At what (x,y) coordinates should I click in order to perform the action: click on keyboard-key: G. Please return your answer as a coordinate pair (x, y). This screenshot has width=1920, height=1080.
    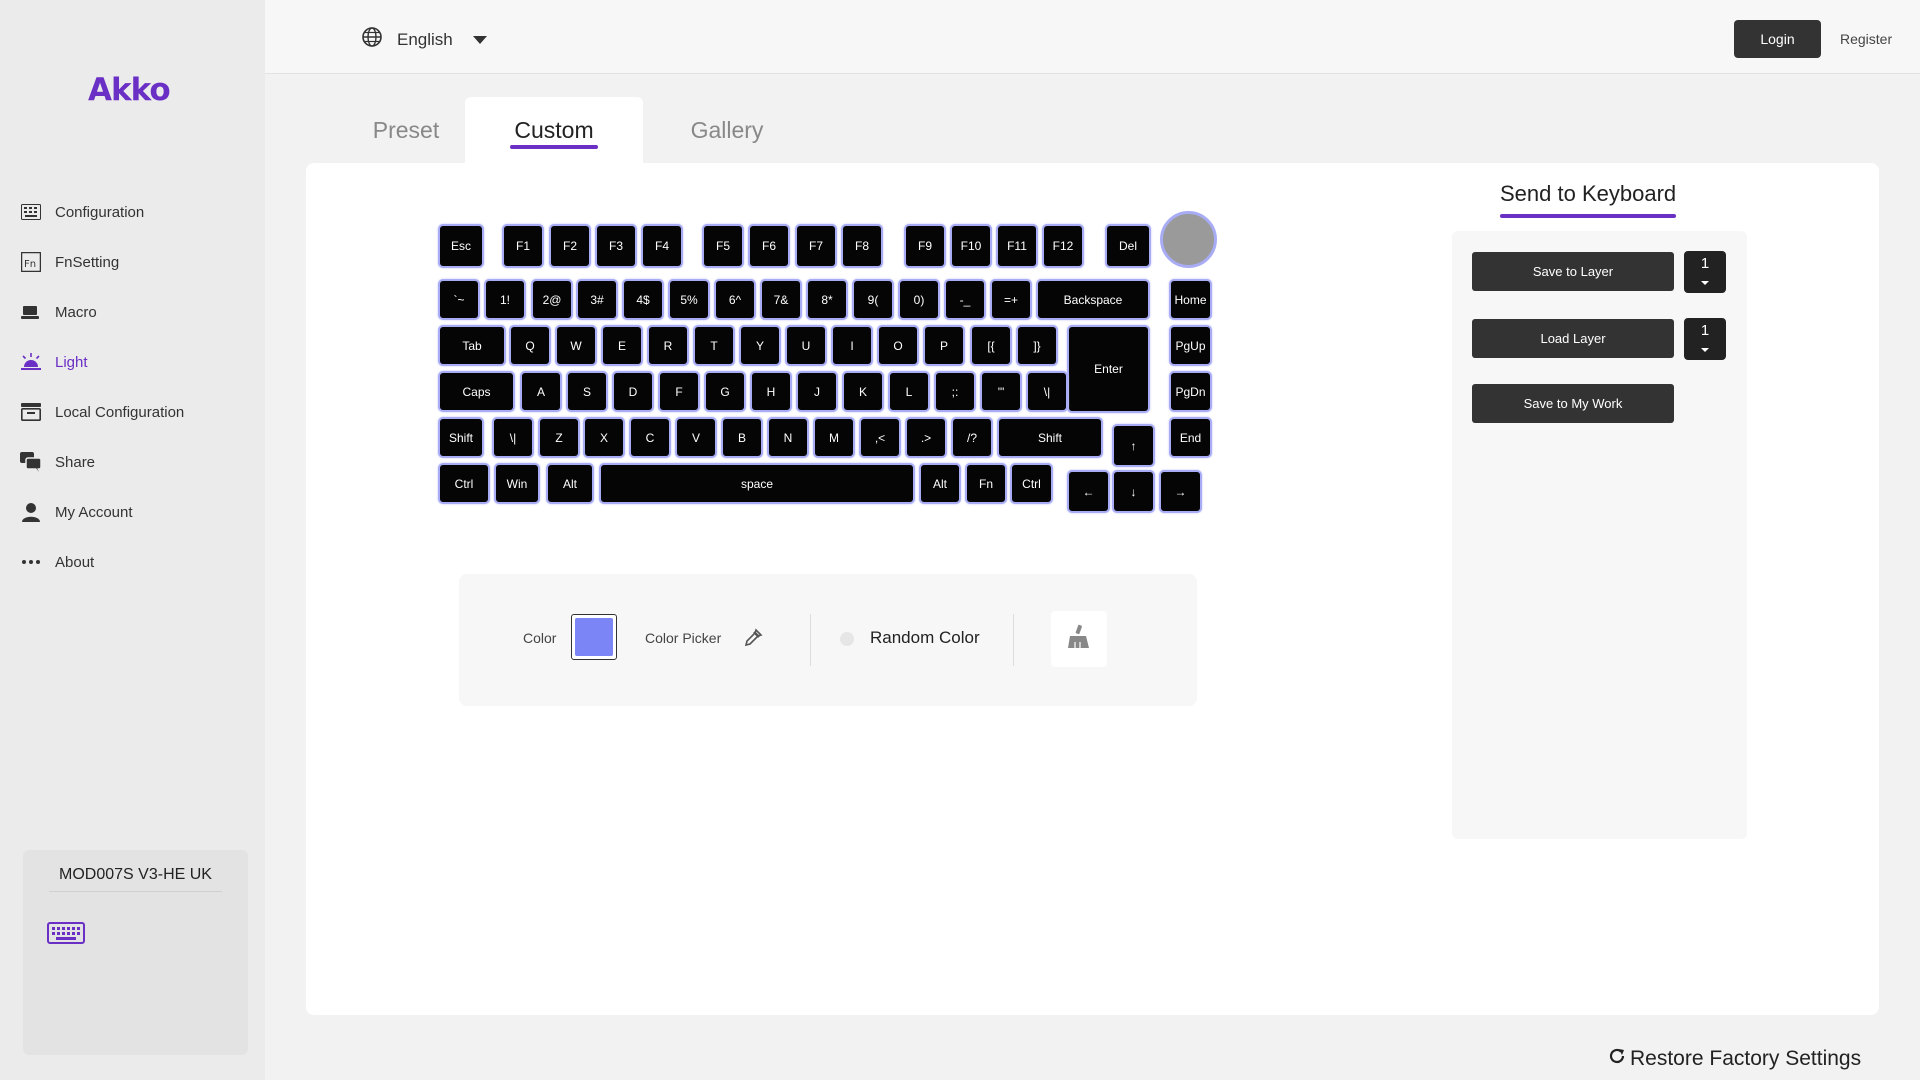
    Looking at the image, I should click on (725, 391).